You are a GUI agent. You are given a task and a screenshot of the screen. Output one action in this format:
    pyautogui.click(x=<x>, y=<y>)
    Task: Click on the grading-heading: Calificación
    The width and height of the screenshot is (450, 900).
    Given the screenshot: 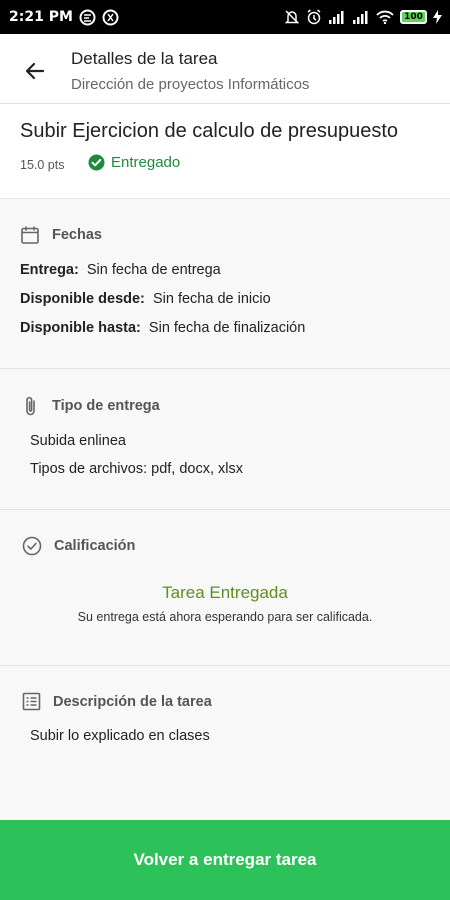 What is the action you would take?
    pyautogui.click(x=78, y=546)
    